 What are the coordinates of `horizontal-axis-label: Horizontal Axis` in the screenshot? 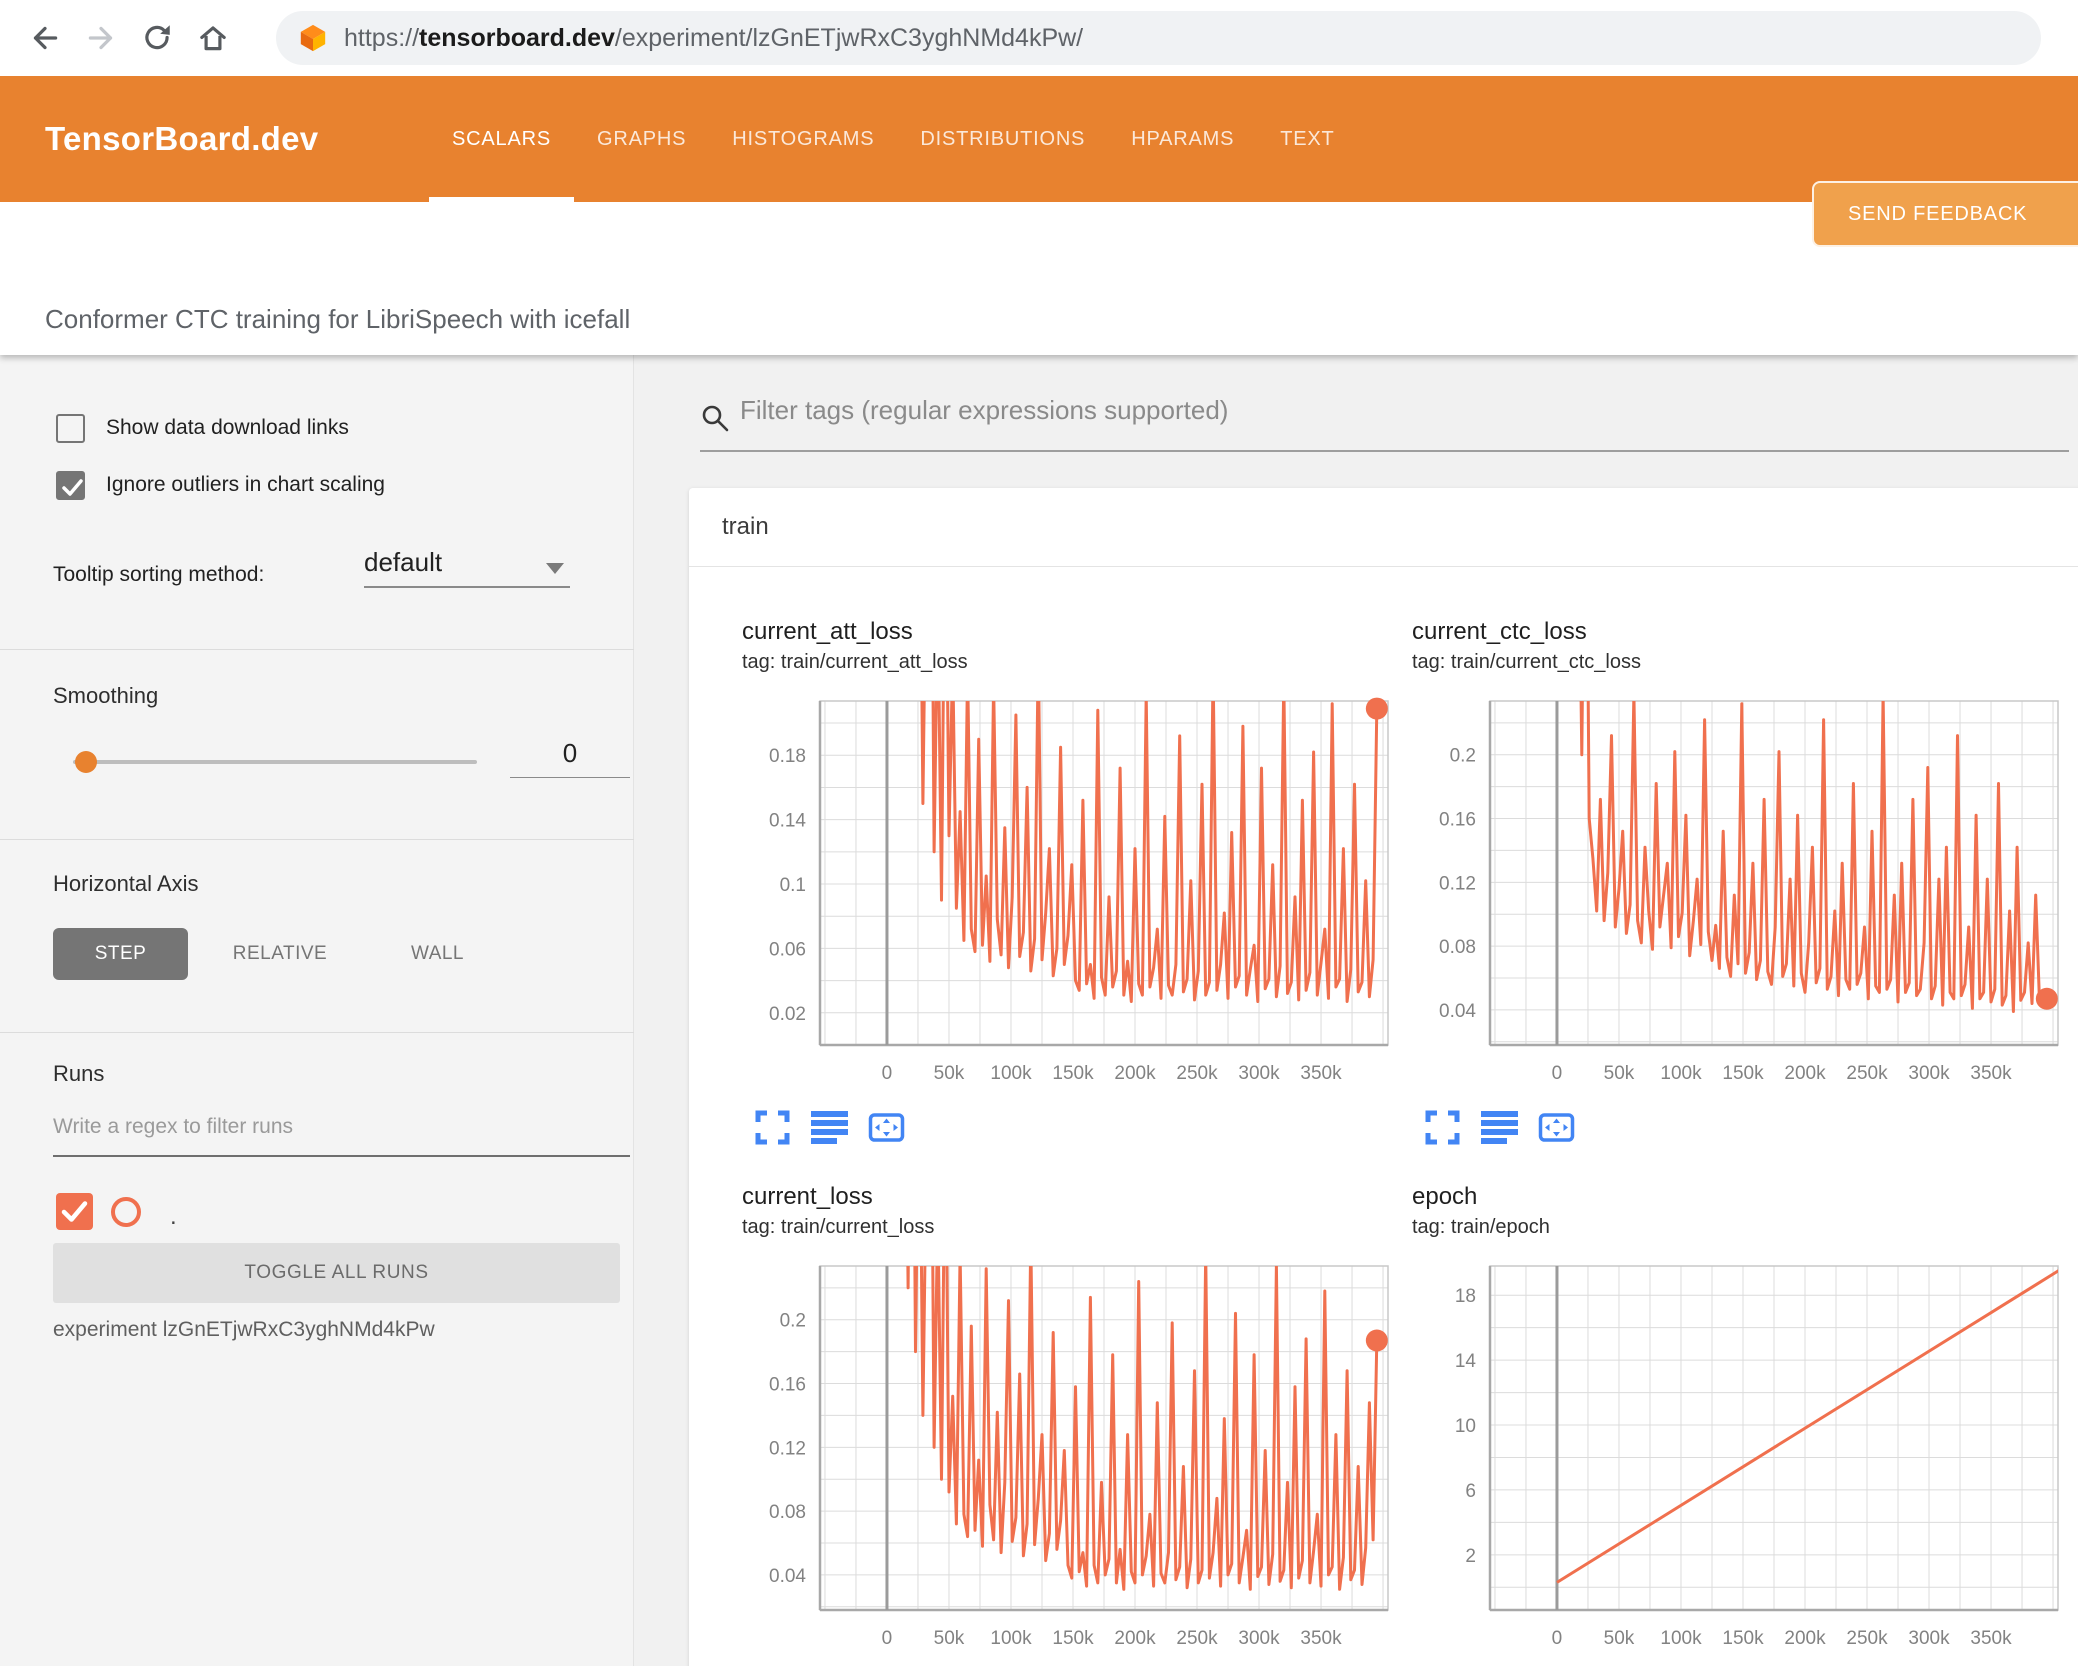 It's located at (126, 883).